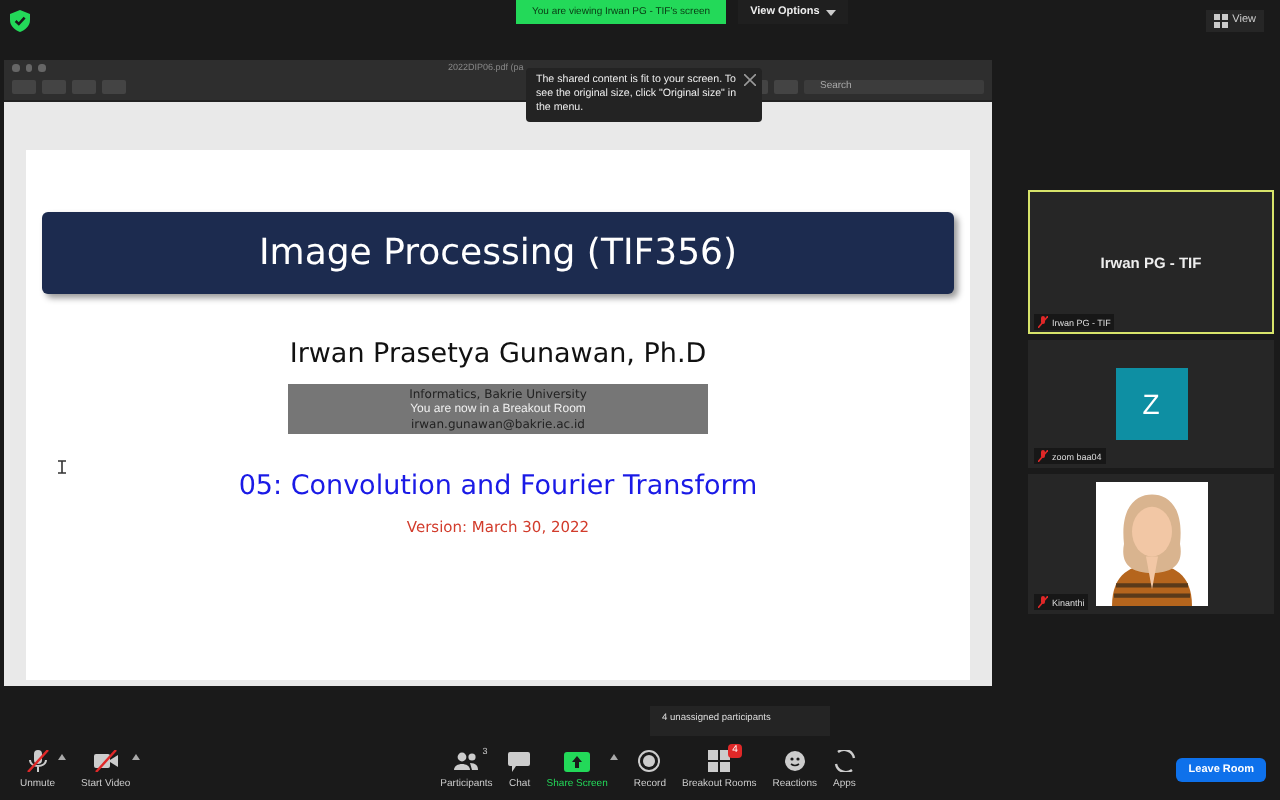 The width and height of the screenshot is (1280, 800). I want to click on avatar-initial: Z, so click(1151, 404).